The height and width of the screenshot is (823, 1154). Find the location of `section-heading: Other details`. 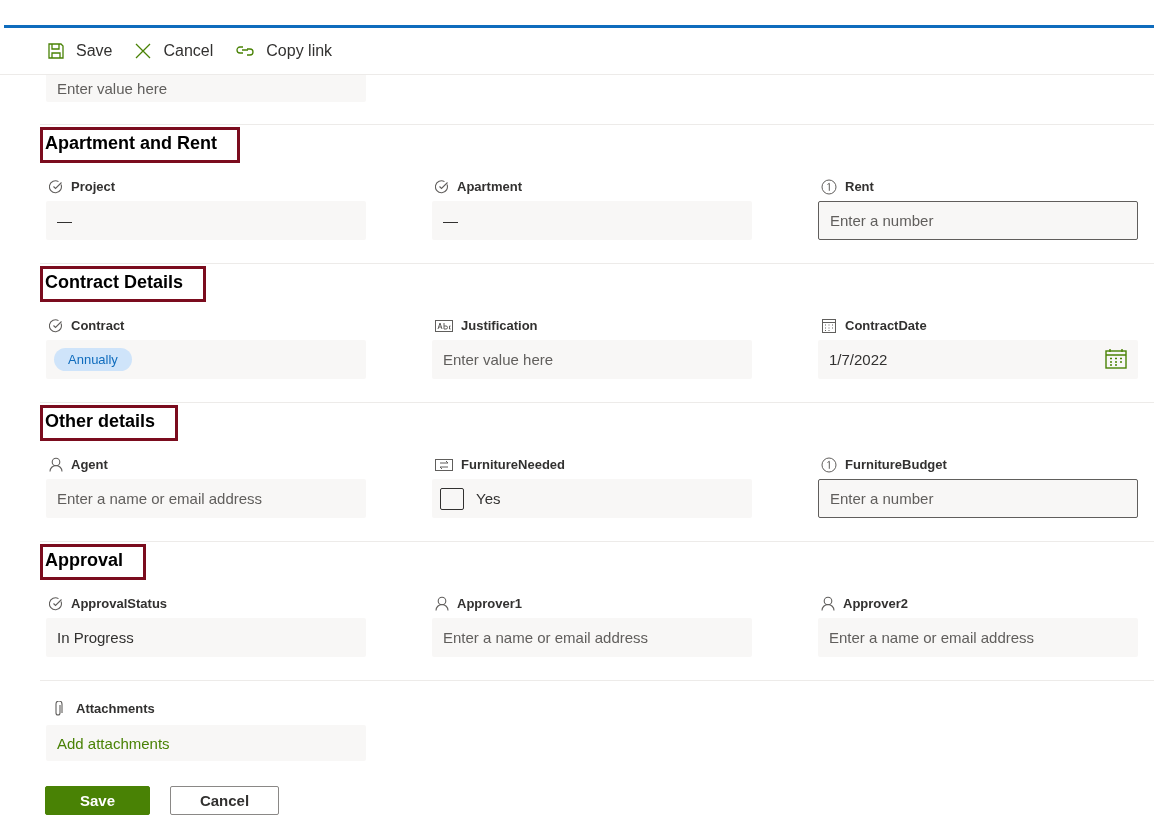

section-heading: Other details is located at coordinates (109, 423).